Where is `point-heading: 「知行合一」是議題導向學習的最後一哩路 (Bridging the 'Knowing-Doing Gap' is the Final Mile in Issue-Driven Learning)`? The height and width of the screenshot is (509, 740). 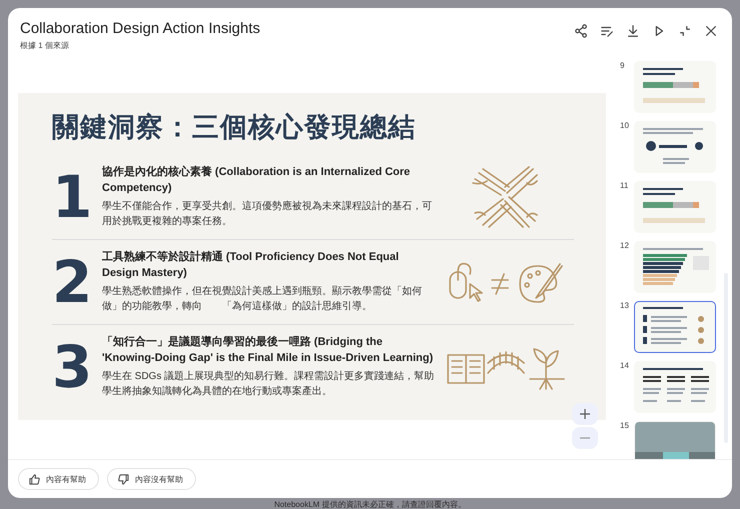 point-heading: 「知行合一」是議題導向學習的最後一哩路 (Bridging the 'Knowing-Doing Gap' is the Final Mile in Issue-Driven Learning) is located at coordinates (268, 350).